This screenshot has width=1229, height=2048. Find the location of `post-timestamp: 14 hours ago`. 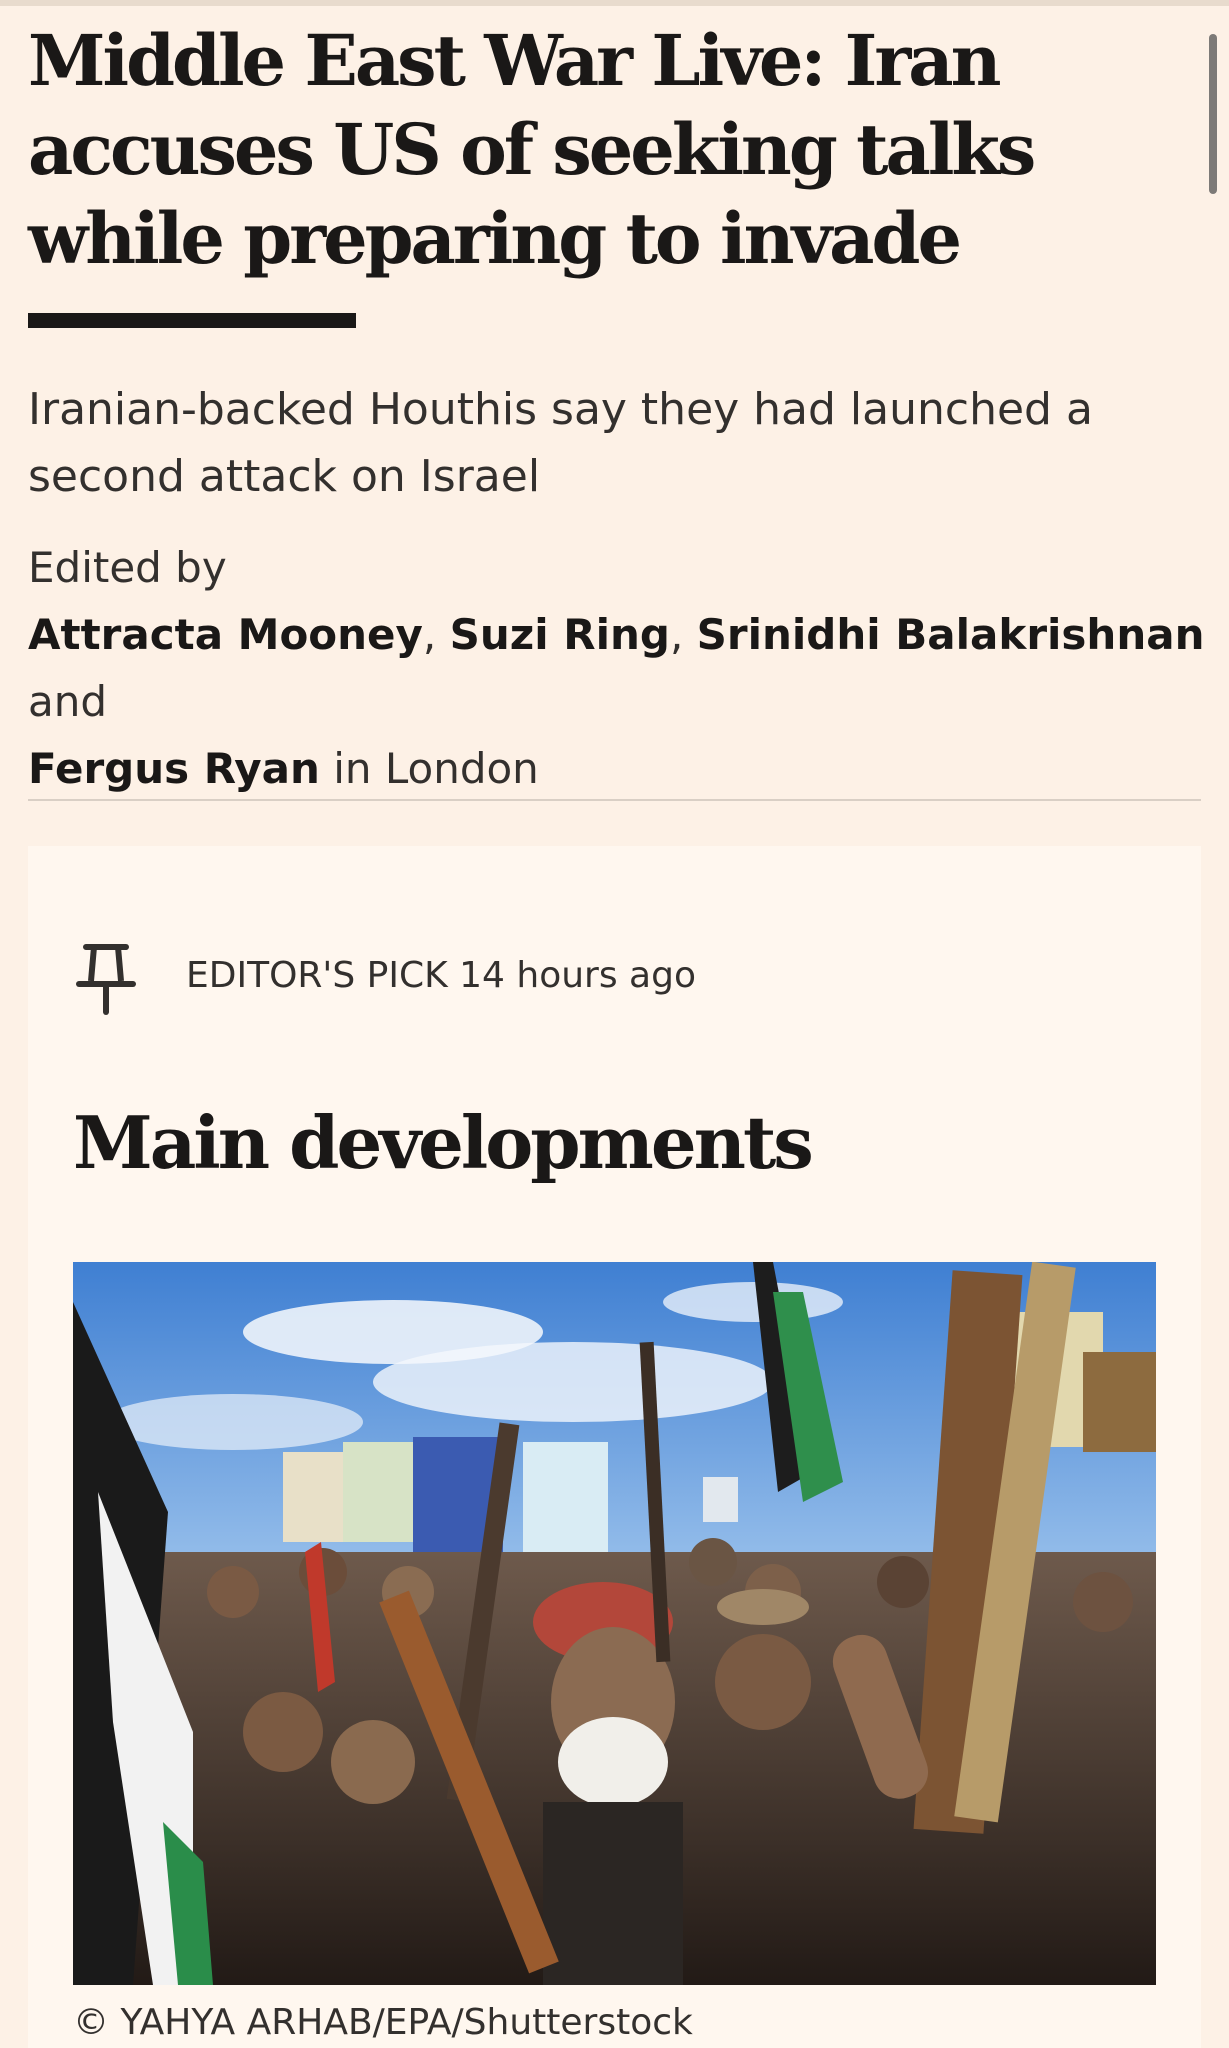

post-timestamp: 14 hours ago is located at coordinates (577, 975).